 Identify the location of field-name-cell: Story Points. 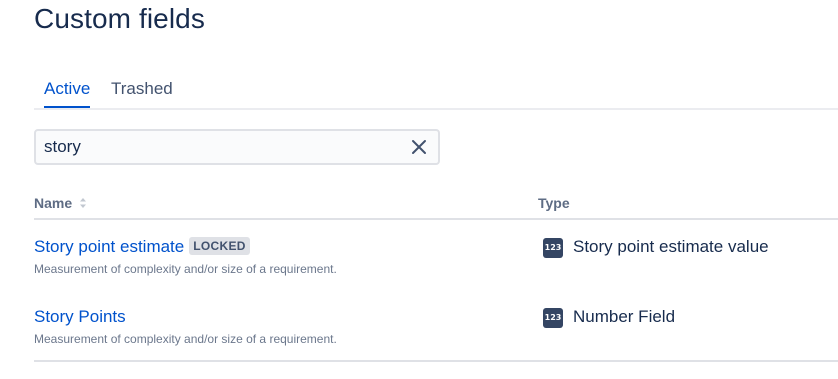
(80, 317).